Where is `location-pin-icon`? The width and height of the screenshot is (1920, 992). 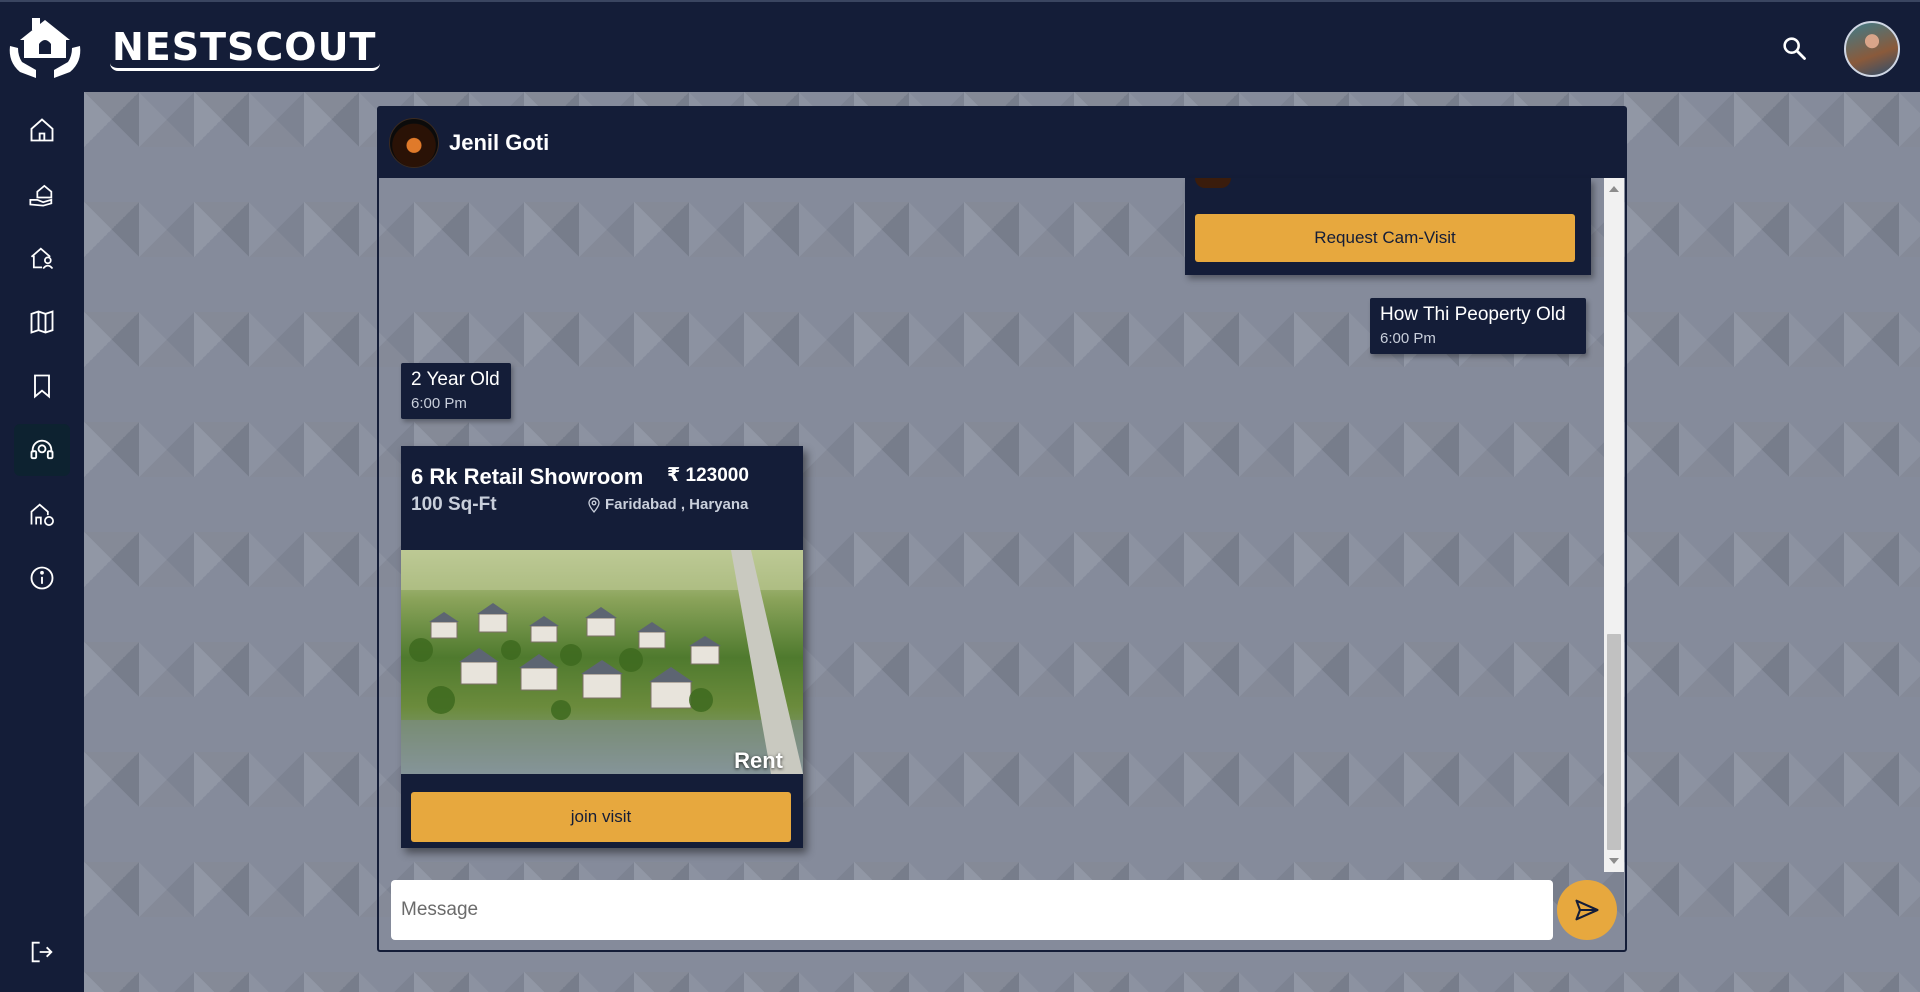
location-pin-icon is located at coordinates (594, 504).